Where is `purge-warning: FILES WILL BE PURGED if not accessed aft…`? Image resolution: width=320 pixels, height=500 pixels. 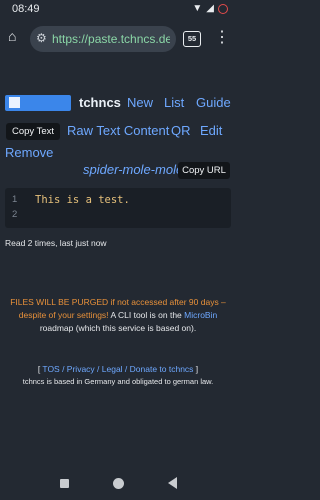 purge-warning: FILES WILL BE PURGED if not accessed aft… is located at coordinates (118, 315).